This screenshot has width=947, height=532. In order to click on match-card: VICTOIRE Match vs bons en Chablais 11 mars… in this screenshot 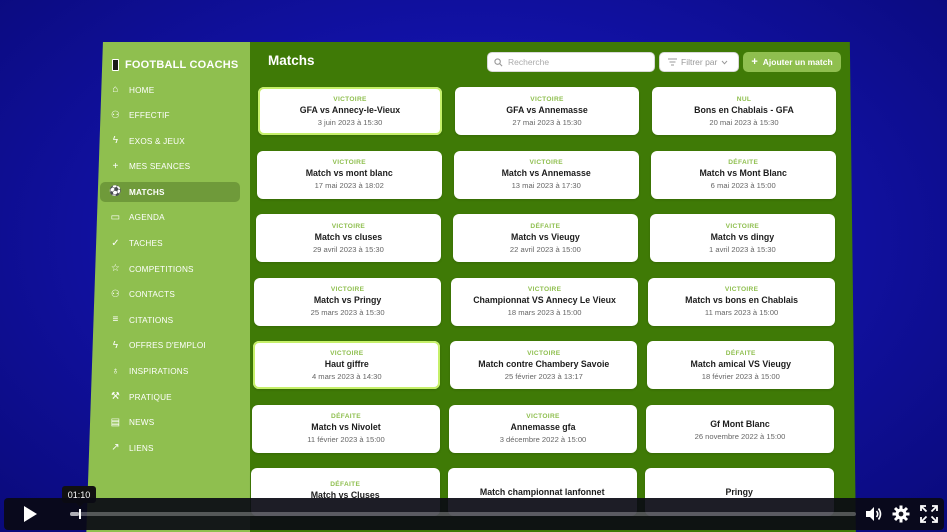, I will do `click(741, 301)`.